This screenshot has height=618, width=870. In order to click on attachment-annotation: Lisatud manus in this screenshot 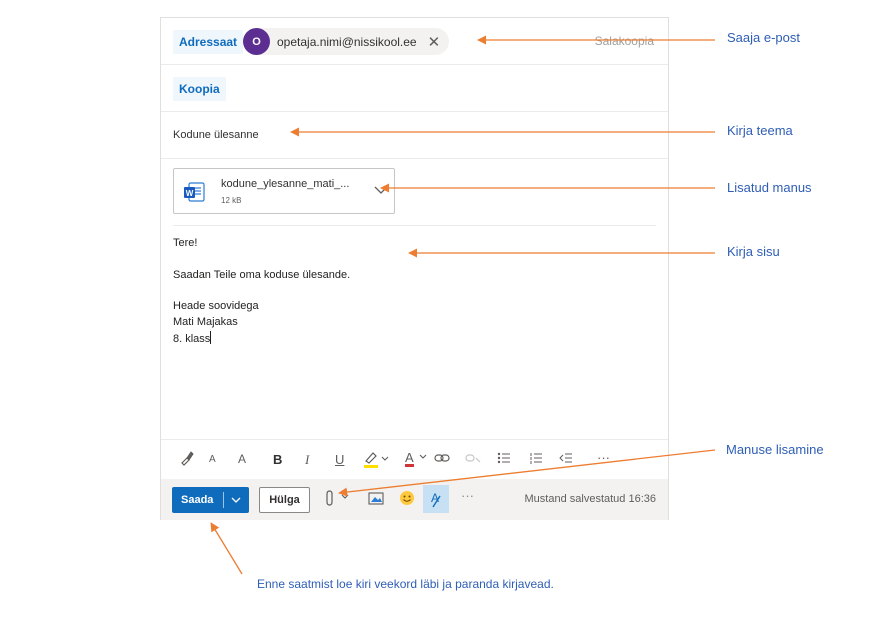, I will do `click(769, 187)`.